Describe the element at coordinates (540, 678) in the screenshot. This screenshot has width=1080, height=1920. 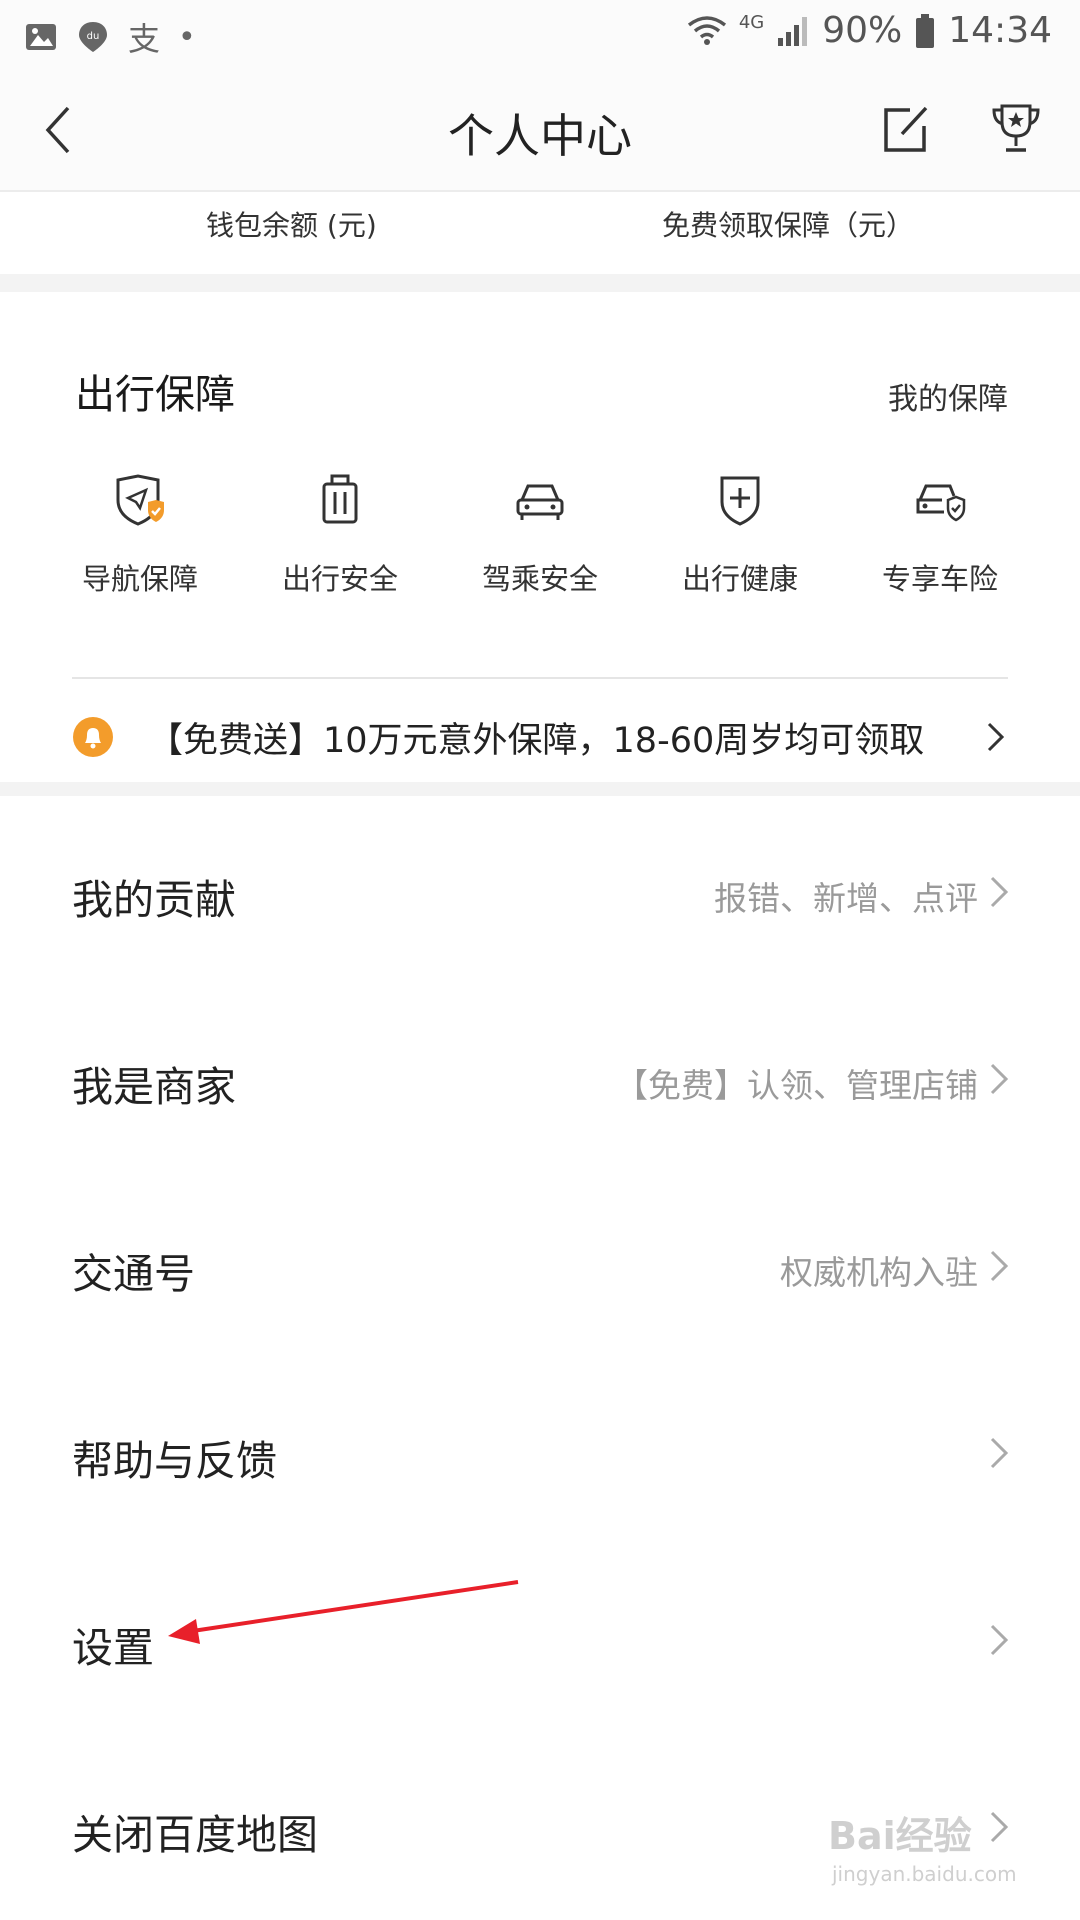
I see `divider` at that location.